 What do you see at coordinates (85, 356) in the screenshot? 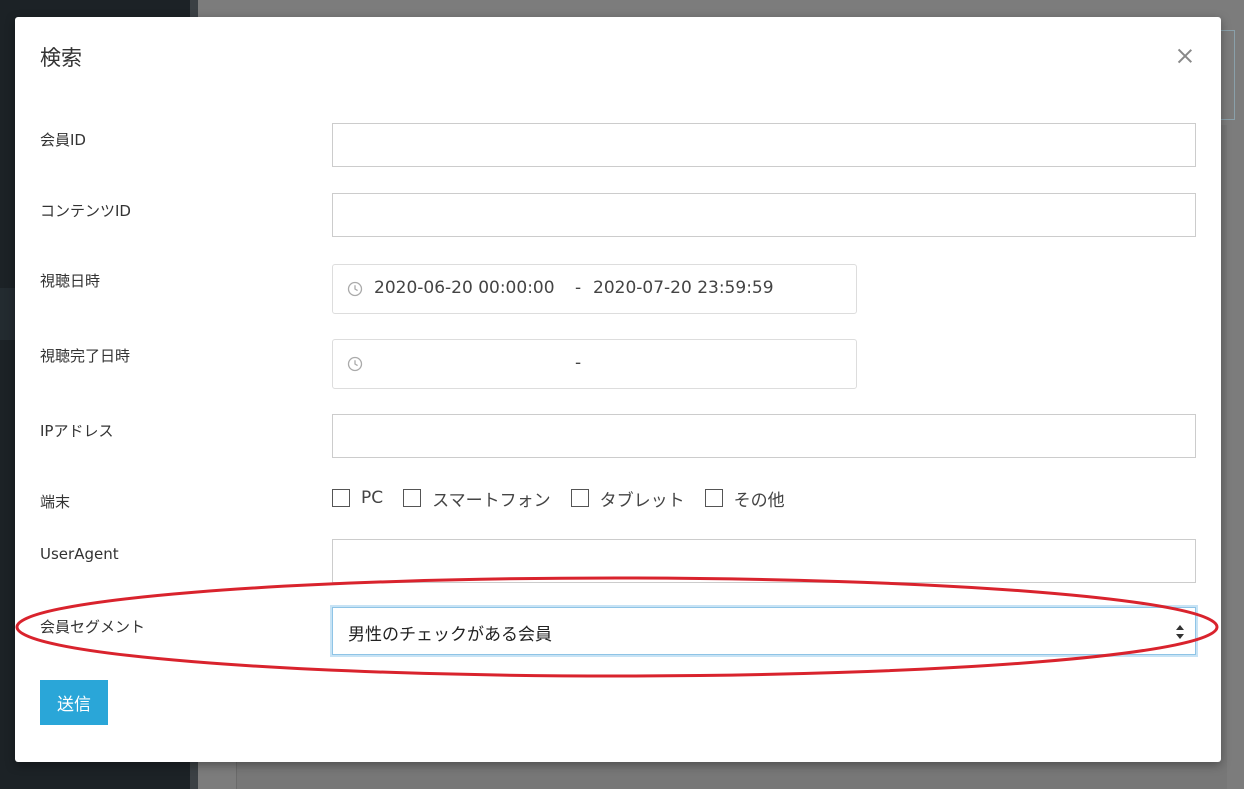
I see `view-complete-datetime-label: 視聴完了日時` at bounding box center [85, 356].